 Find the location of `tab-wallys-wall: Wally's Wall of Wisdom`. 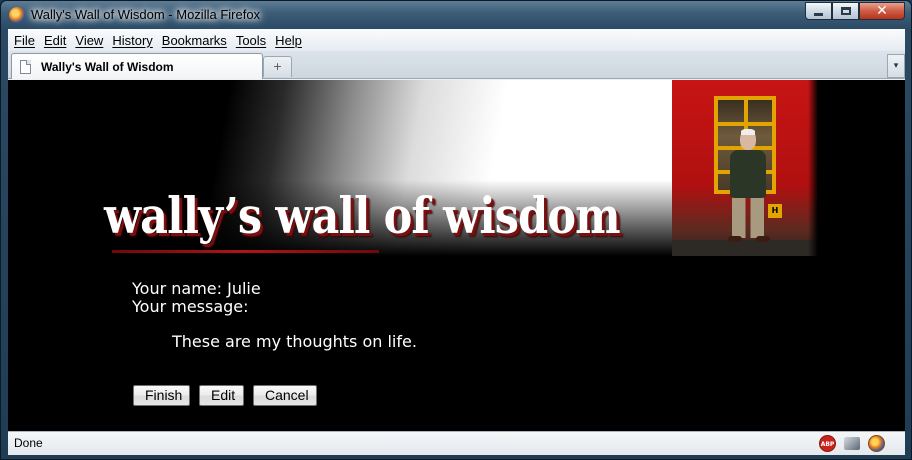

tab-wallys-wall: Wally's Wall of Wisdom is located at coordinates (137, 66).